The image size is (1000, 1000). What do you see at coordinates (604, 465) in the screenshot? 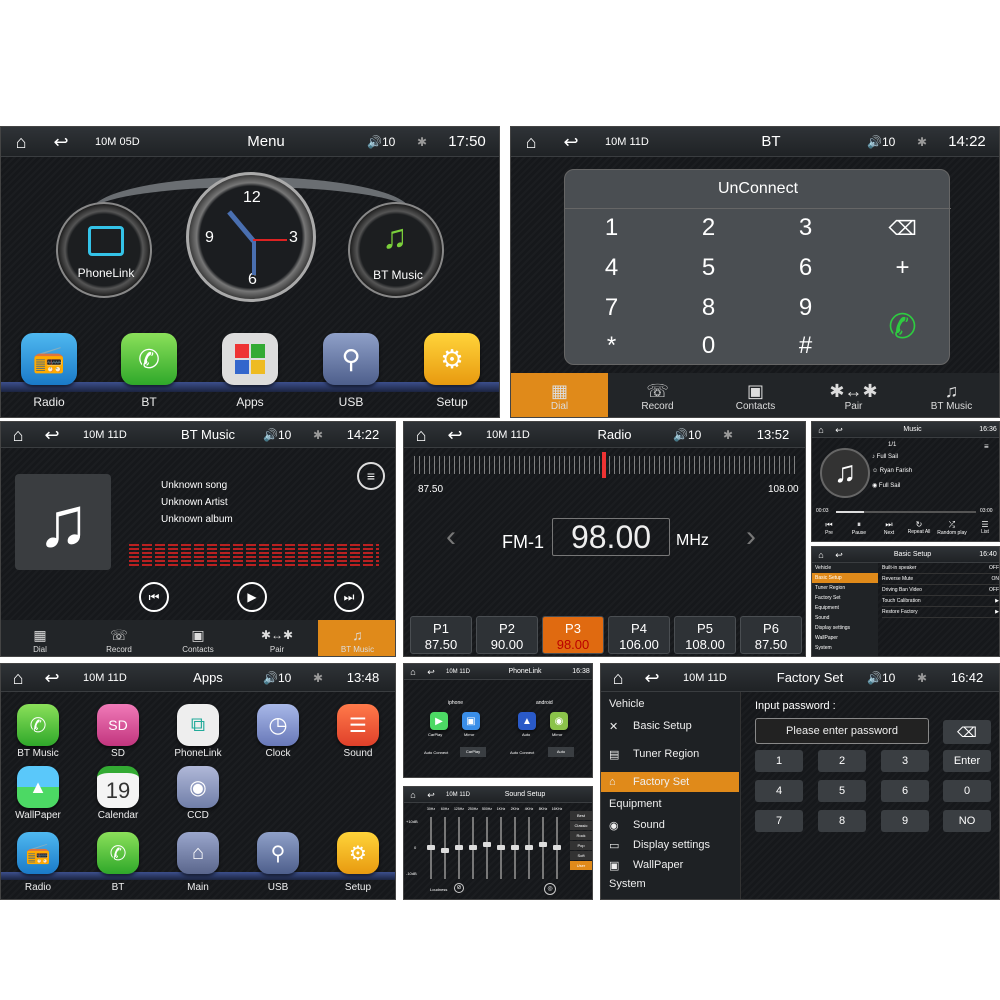
I see `tuning-needle` at bounding box center [604, 465].